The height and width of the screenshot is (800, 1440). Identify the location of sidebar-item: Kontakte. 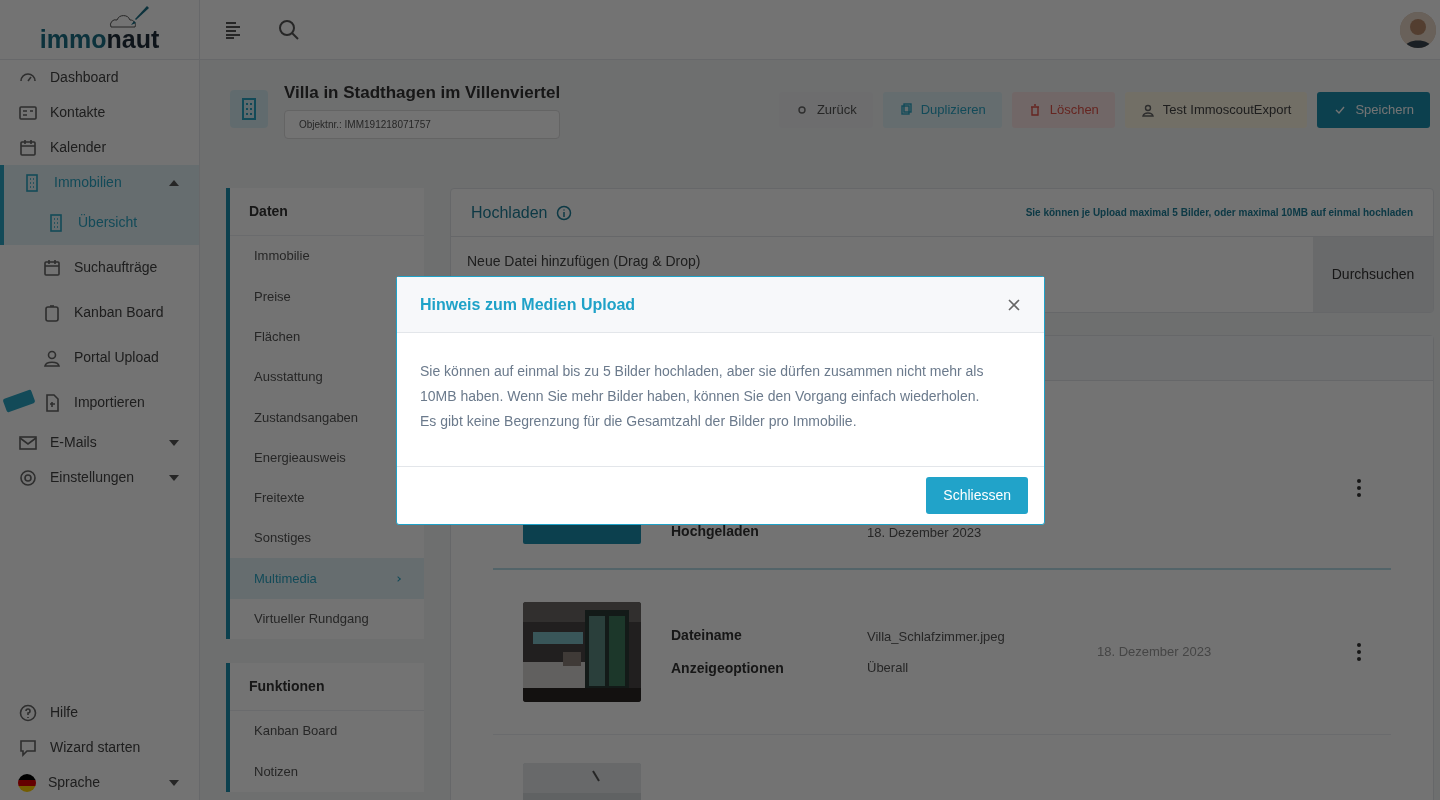
(99, 112).